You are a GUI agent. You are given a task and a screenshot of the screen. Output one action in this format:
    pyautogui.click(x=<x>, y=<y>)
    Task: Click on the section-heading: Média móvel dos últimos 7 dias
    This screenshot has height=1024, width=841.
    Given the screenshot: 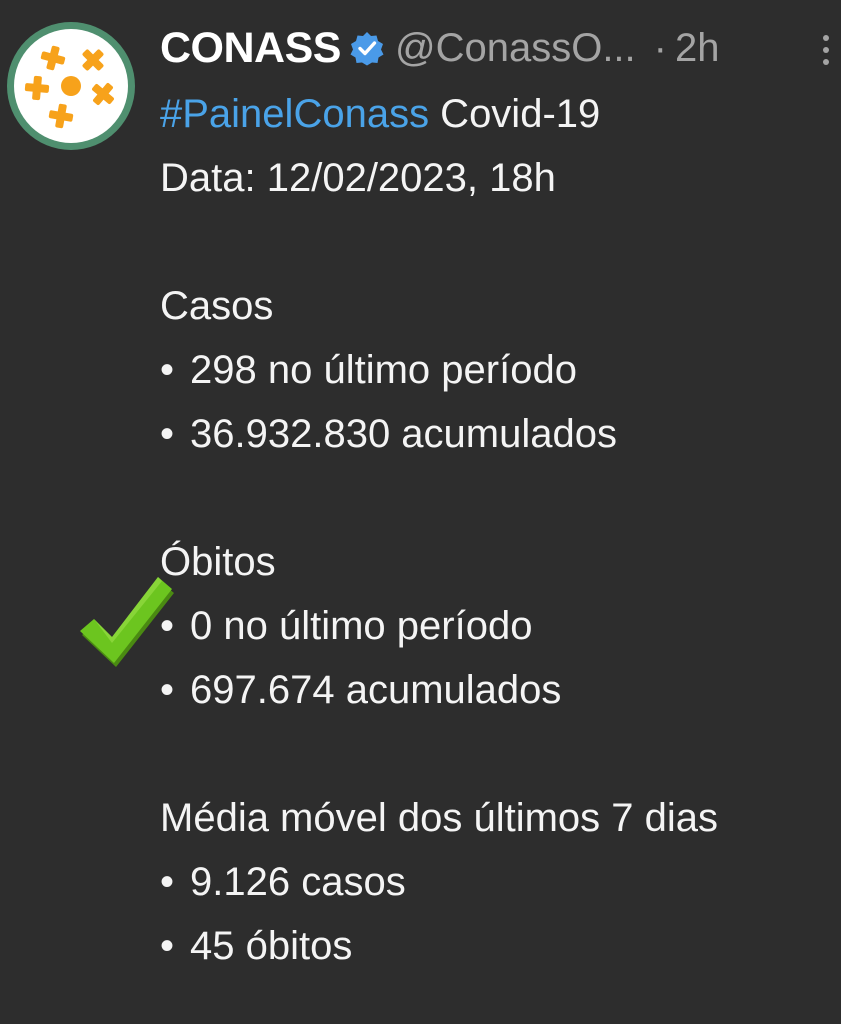 What is the action you would take?
    pyautogui.click(x=439, y=818)
    